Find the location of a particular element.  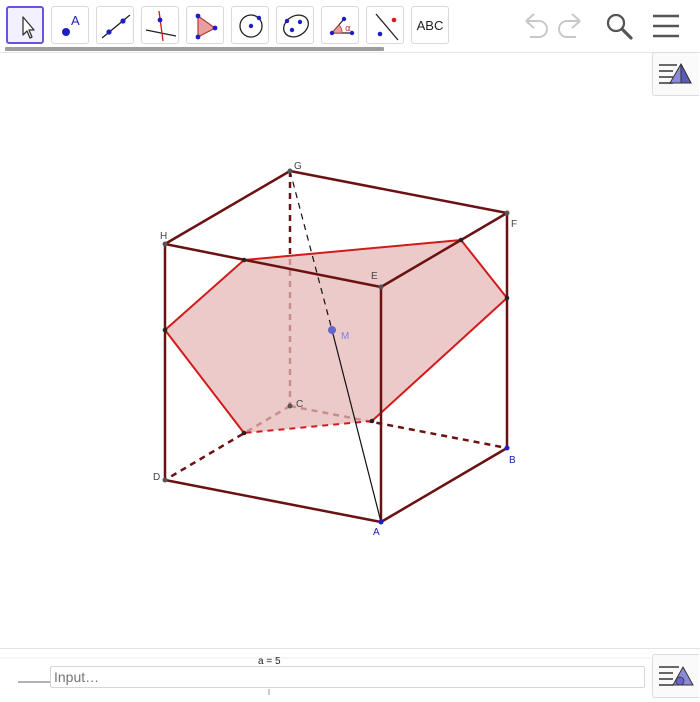

point-g is located at coordinates (290, 171).